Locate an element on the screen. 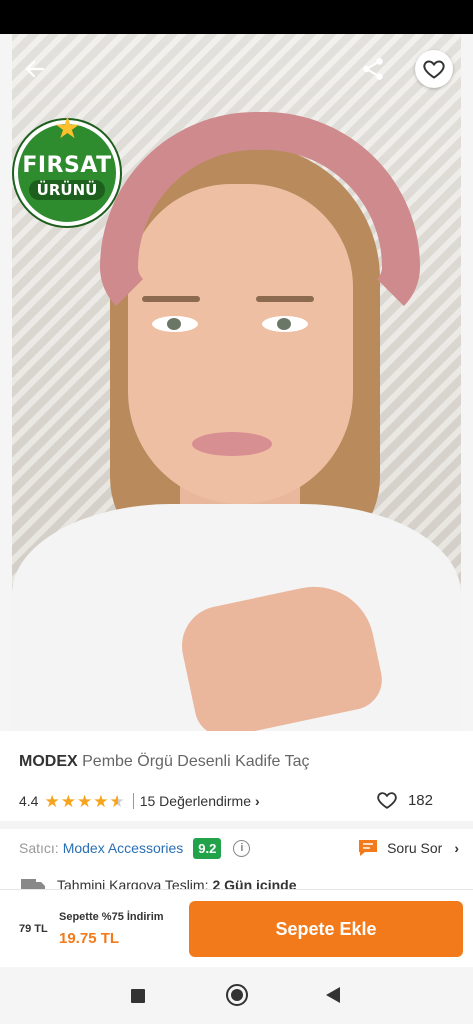 Image resolution: width=473 pixels, height=1024 pixels. status-bar is located at coordinates (236, 17).